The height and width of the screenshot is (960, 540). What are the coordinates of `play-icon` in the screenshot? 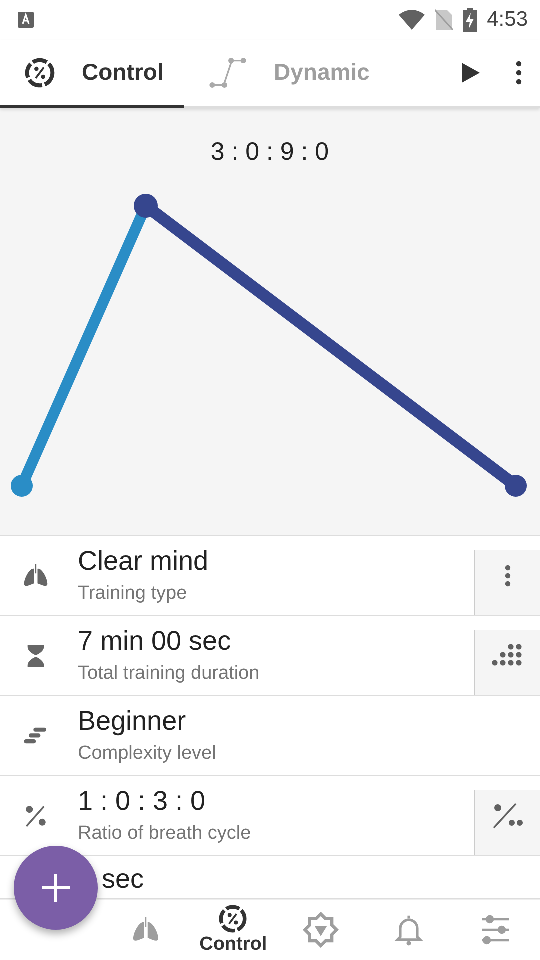 It's located at (471, 73).